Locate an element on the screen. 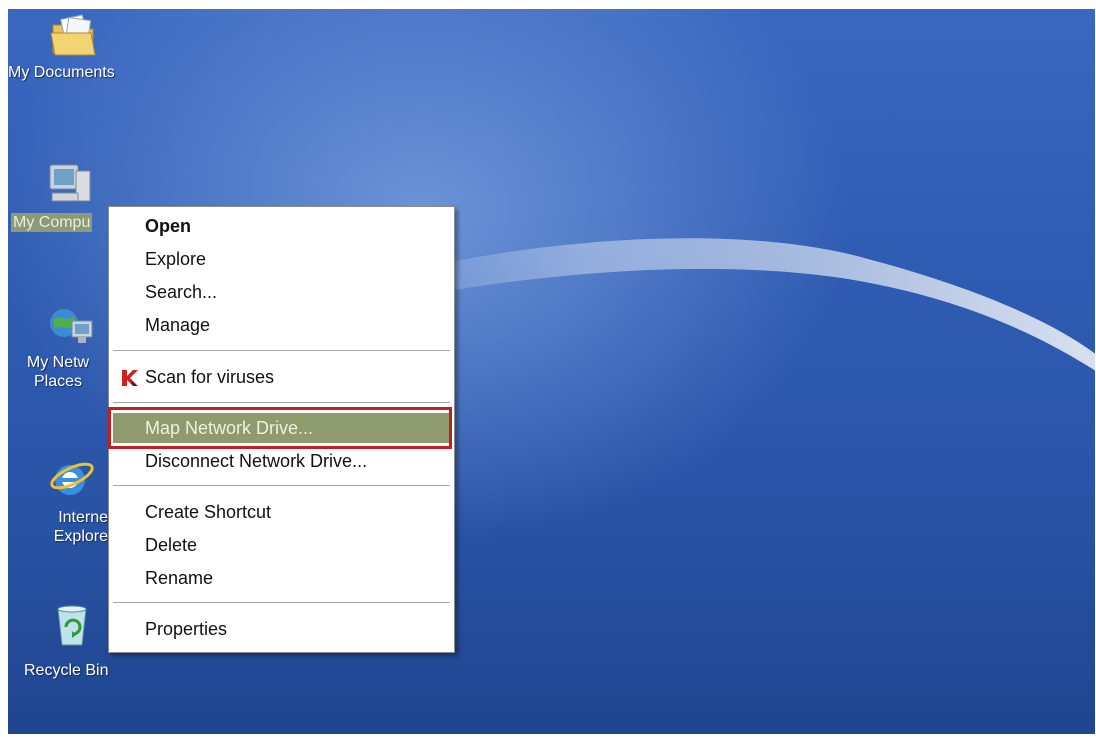 The width and height of the screenshot is (1096, 737). menu-item-explore: Explore is located at coordinates (281, 259).